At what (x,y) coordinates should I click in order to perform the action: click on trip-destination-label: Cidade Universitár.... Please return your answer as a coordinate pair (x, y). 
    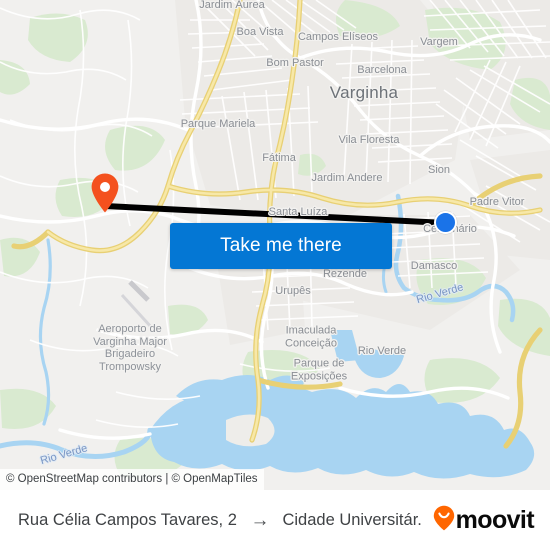
    Looking at the image, I should click on (352, 520).